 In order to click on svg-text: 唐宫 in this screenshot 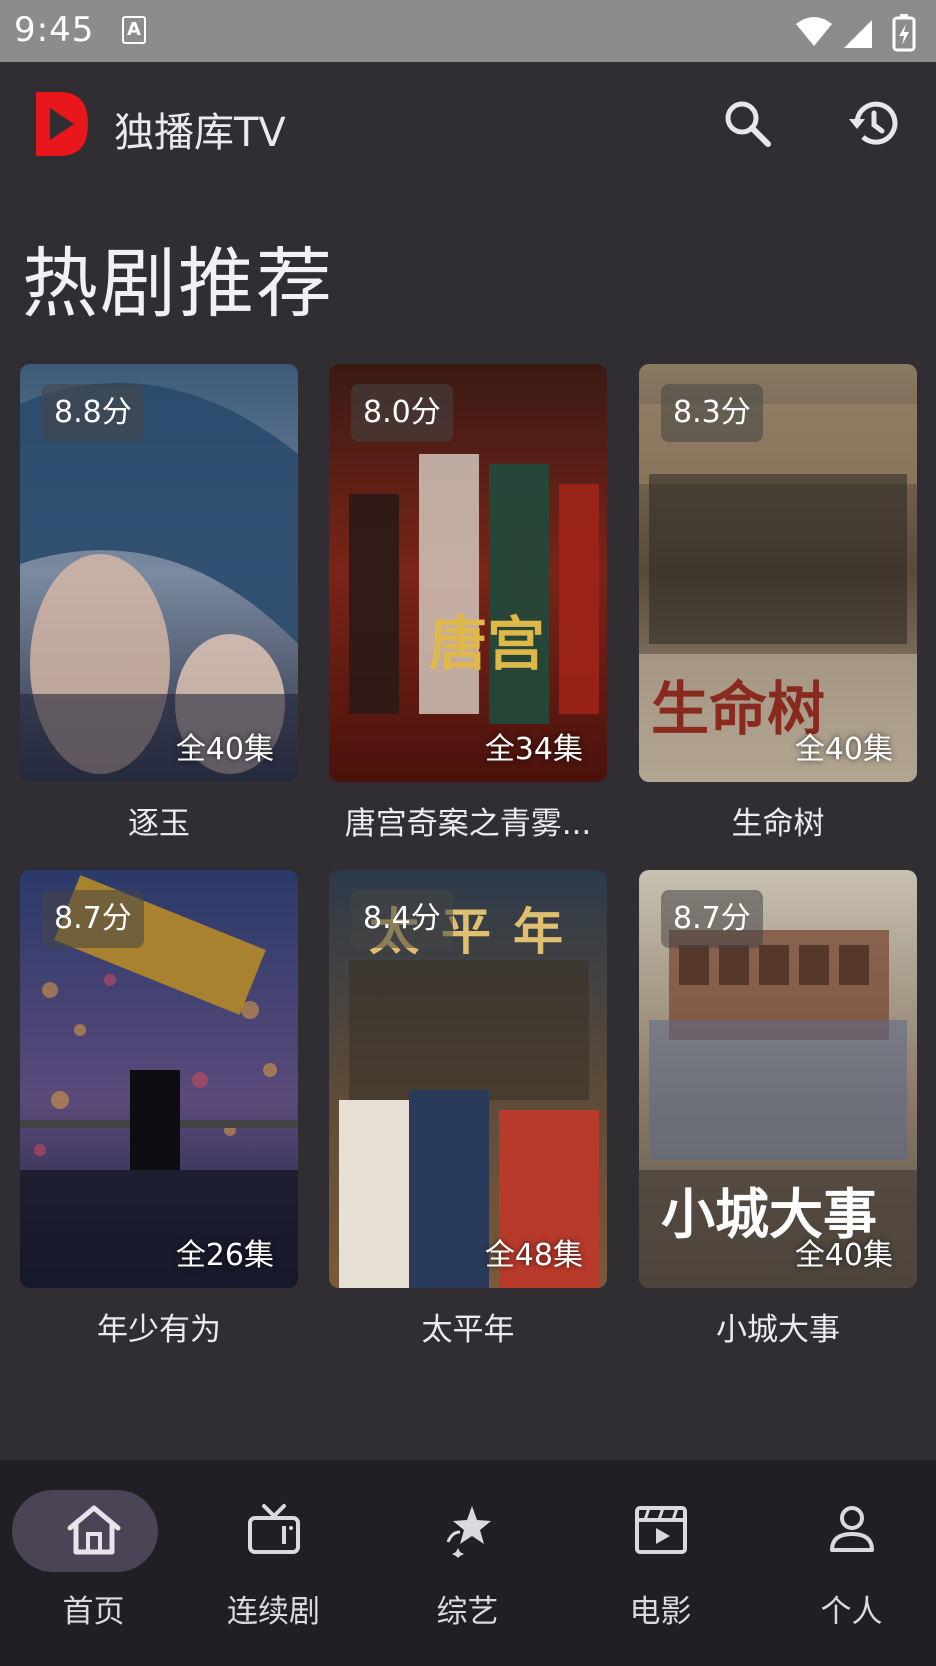, I will do `click(487, 644)`.